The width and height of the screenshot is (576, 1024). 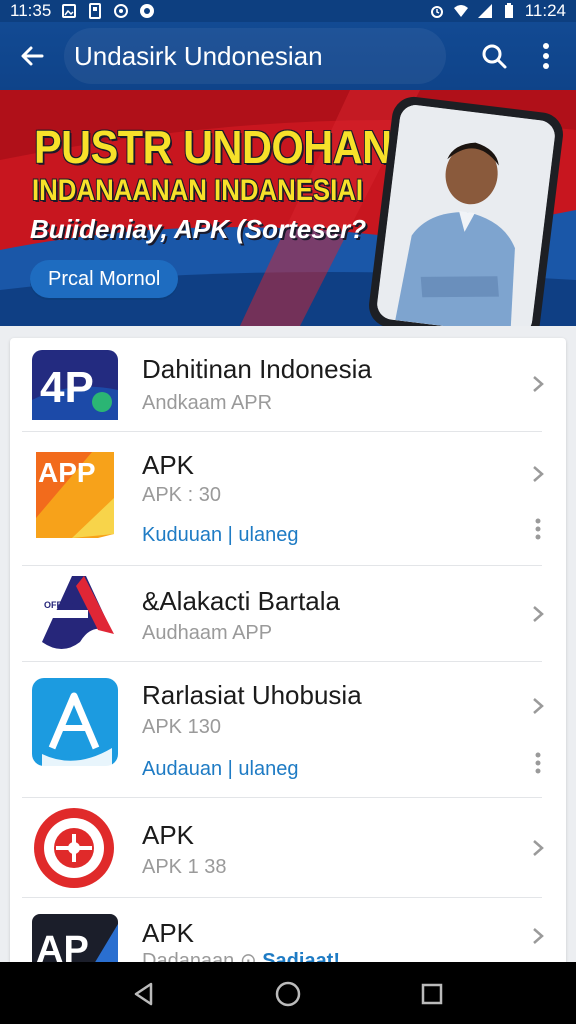 What do you see at coordinates (121, 11) in the screenshot?
I see `sync-notification-icon` at bounding box center [121, 11].